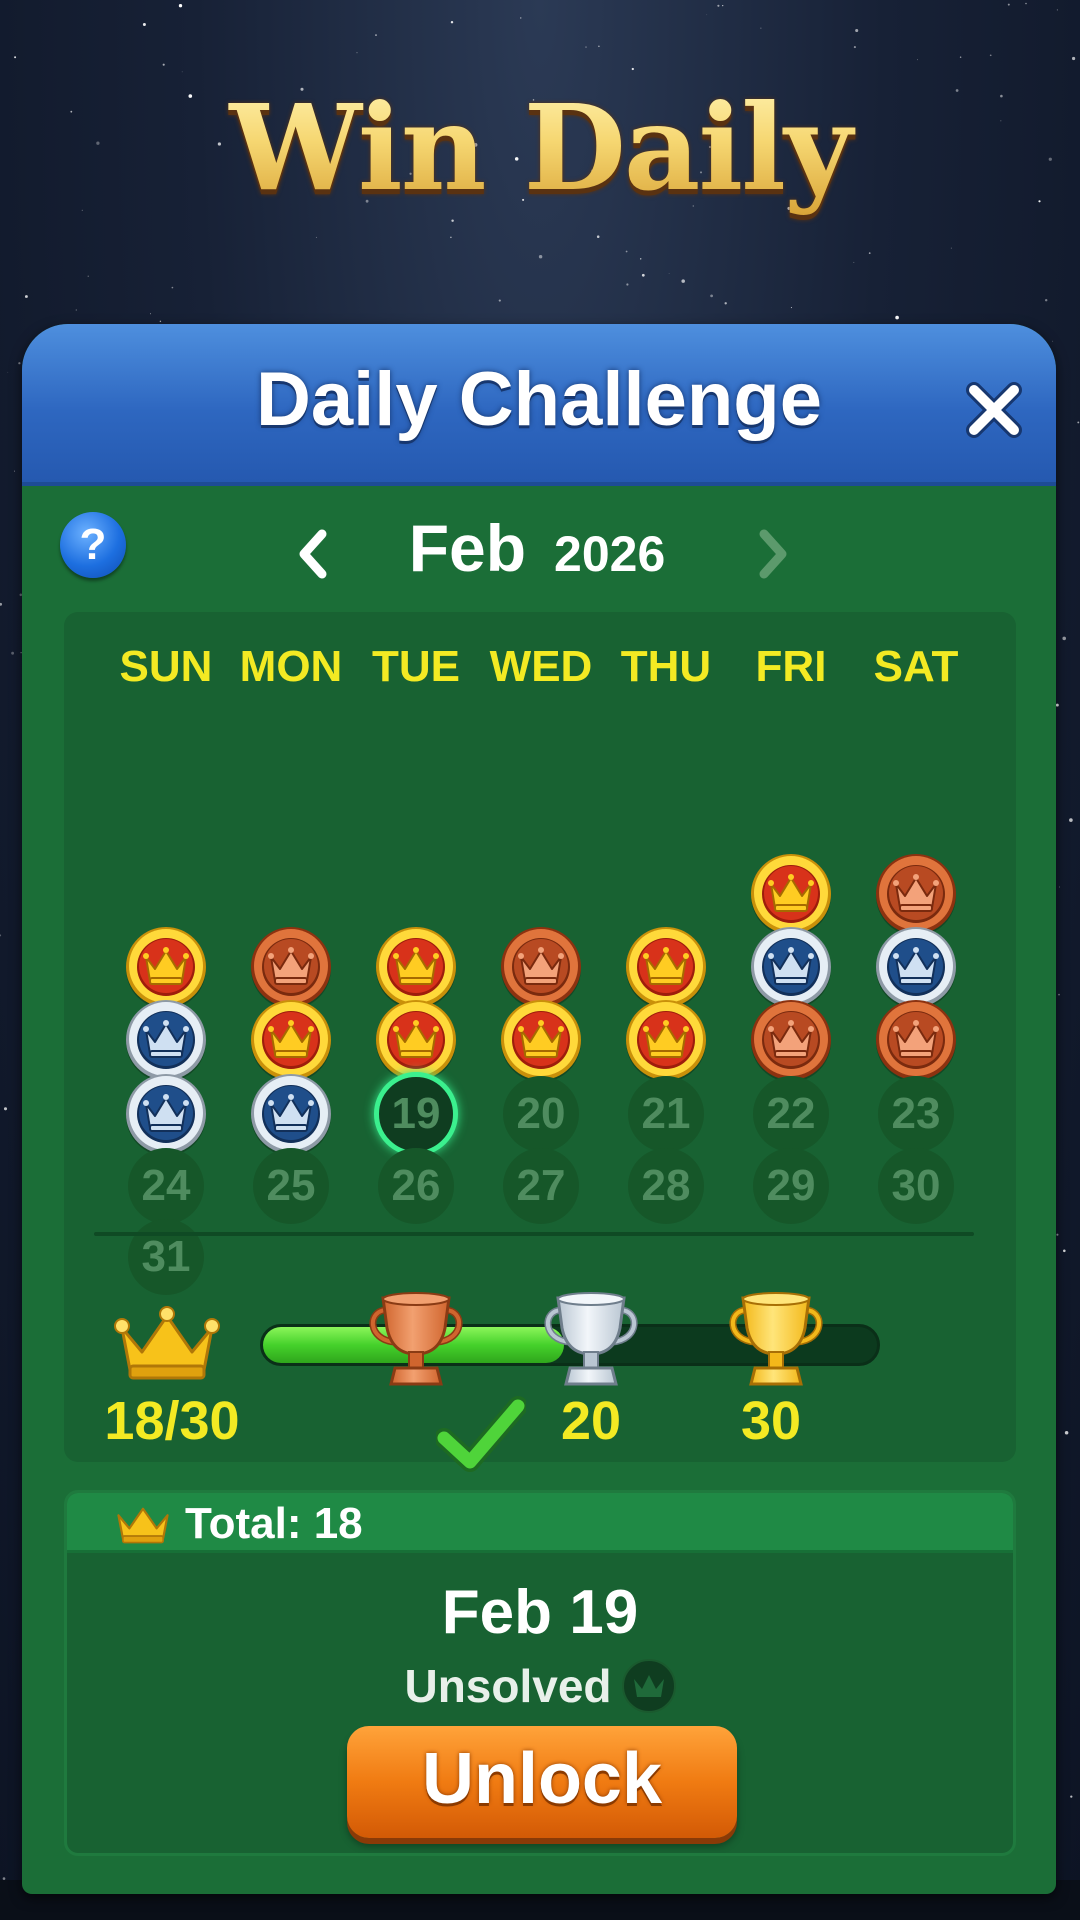 The width and height of the screenshot is (1080, 1920). Describe the element at coordinates (666, 666) in the screenshot. I see `weekday-thu: THU` at that location.